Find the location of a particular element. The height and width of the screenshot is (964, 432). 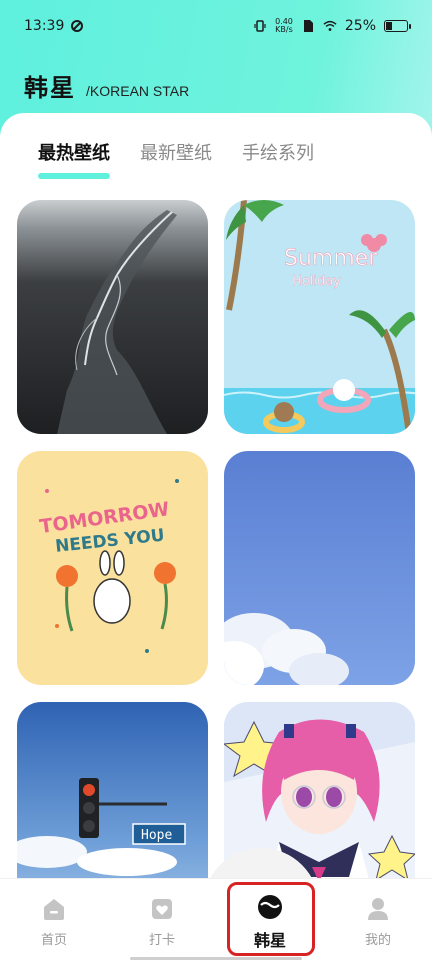

summer-holiday-image: Summer Holiday is located at coordinates (319, 317).